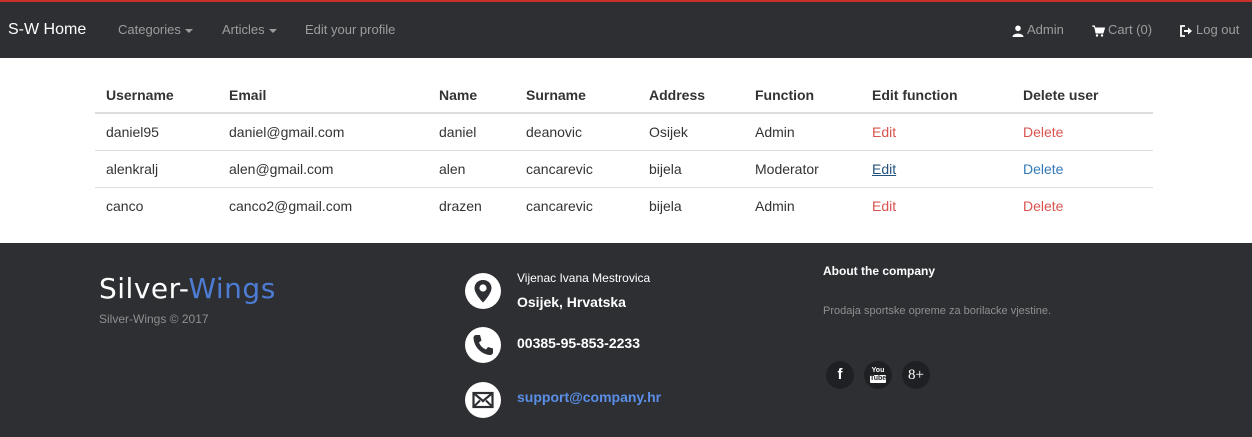 The width and height of the screenshot is (1252, 437). Describe the element at coordinates (571, 302) in the screenshot. I see `address-city: Osijek, Hrvatska` at that location.